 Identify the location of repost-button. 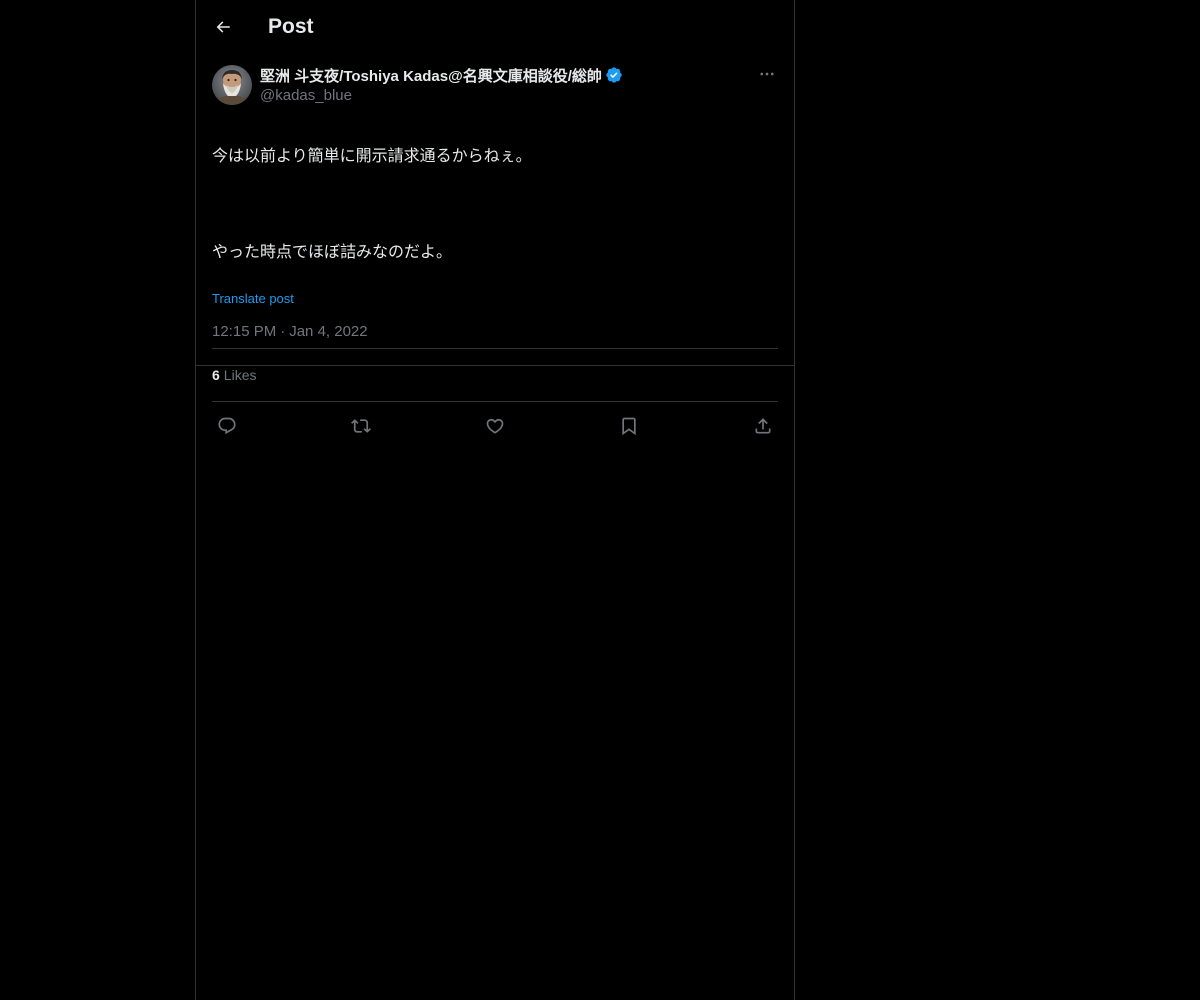
(361, 426).